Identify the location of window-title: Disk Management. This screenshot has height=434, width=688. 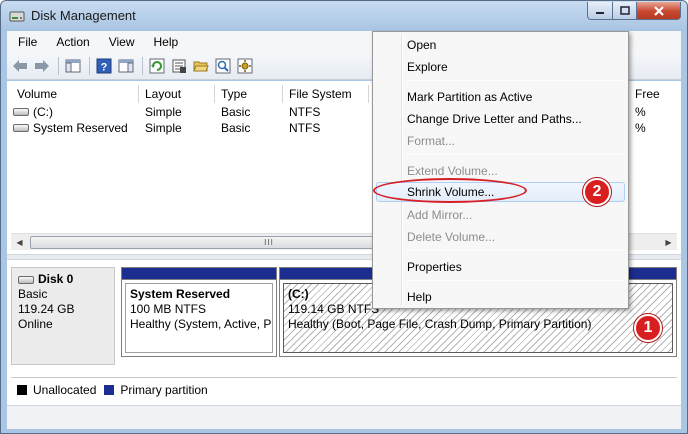
(83, 15).